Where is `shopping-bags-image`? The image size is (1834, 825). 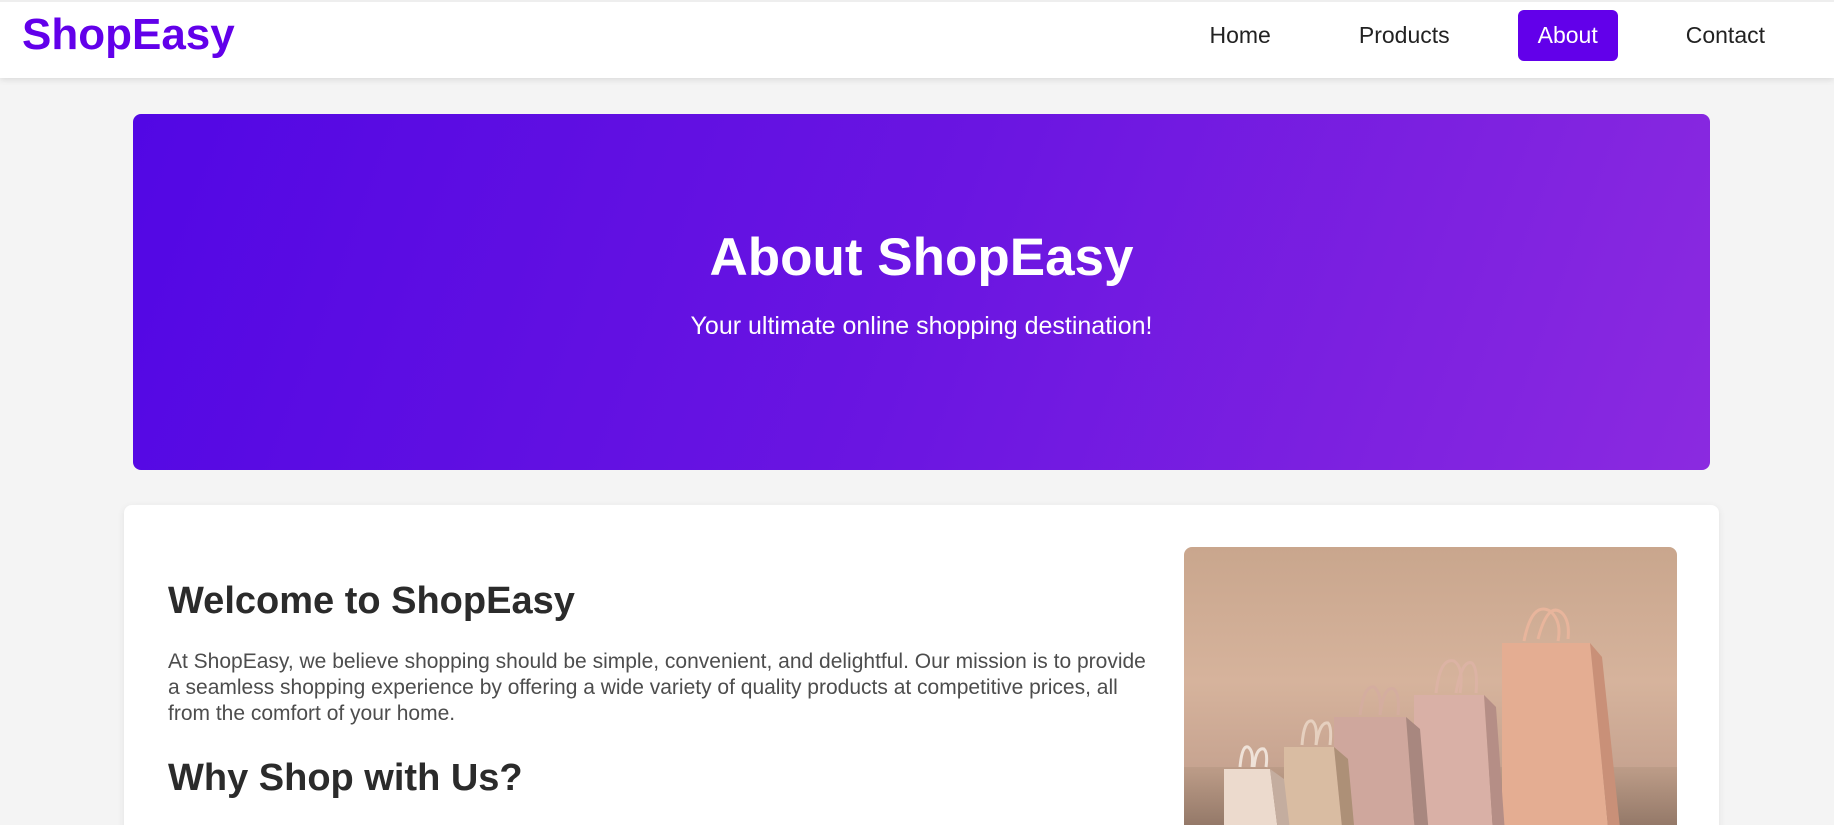 shopping-bags-image is located at coordinates (1430, 686).